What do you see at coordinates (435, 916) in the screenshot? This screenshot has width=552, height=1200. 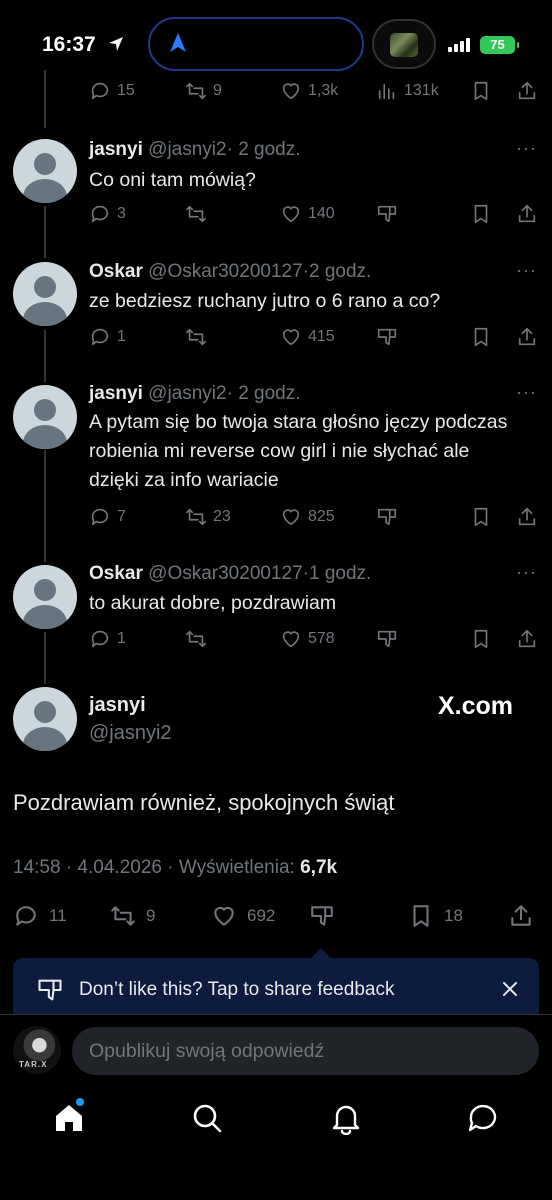 I see `bookmark-action: 18` at bounding box center [435, 916].